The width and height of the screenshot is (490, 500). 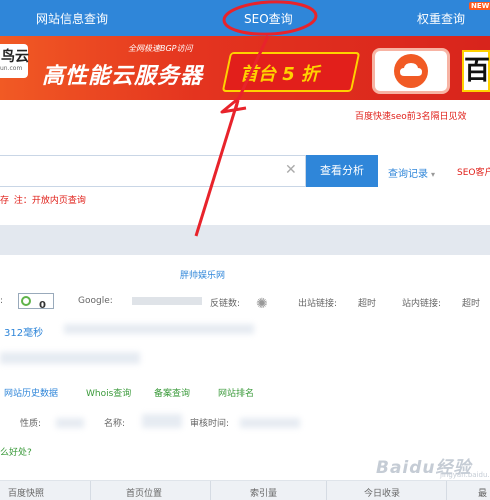 I want to click on notice-tag: 注：, so click(x=22, y=201).